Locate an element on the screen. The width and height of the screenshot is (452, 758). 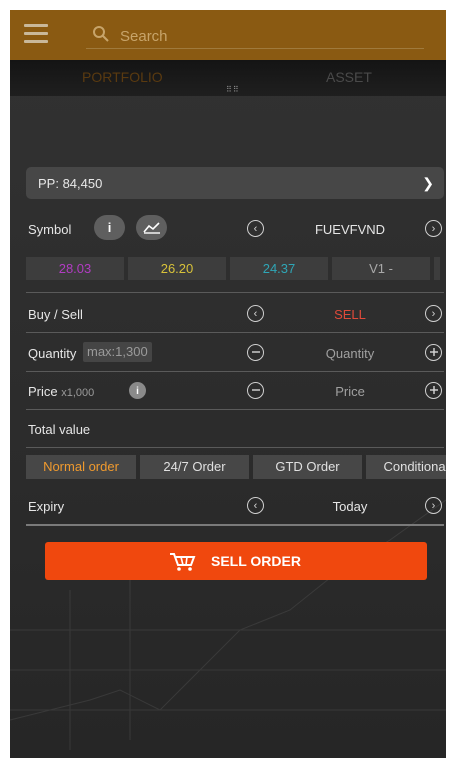
shopping-cart-icon is located at coordinates (183, 562).